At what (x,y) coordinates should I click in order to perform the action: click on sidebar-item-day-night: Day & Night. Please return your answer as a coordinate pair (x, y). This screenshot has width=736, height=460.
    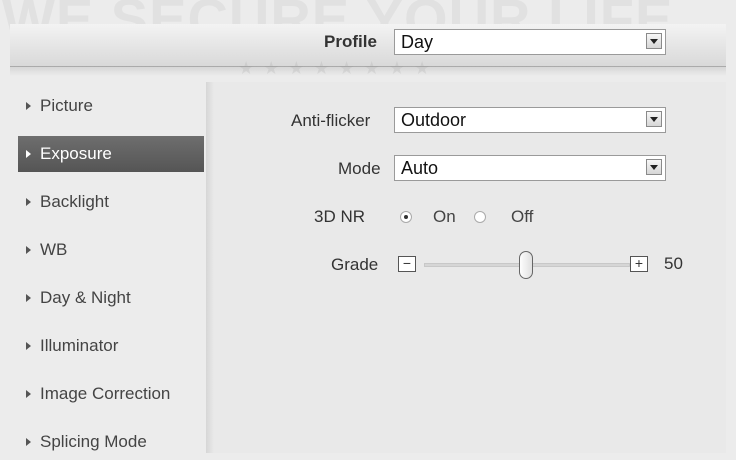
    Looking at the image, I should click on (111, 298).